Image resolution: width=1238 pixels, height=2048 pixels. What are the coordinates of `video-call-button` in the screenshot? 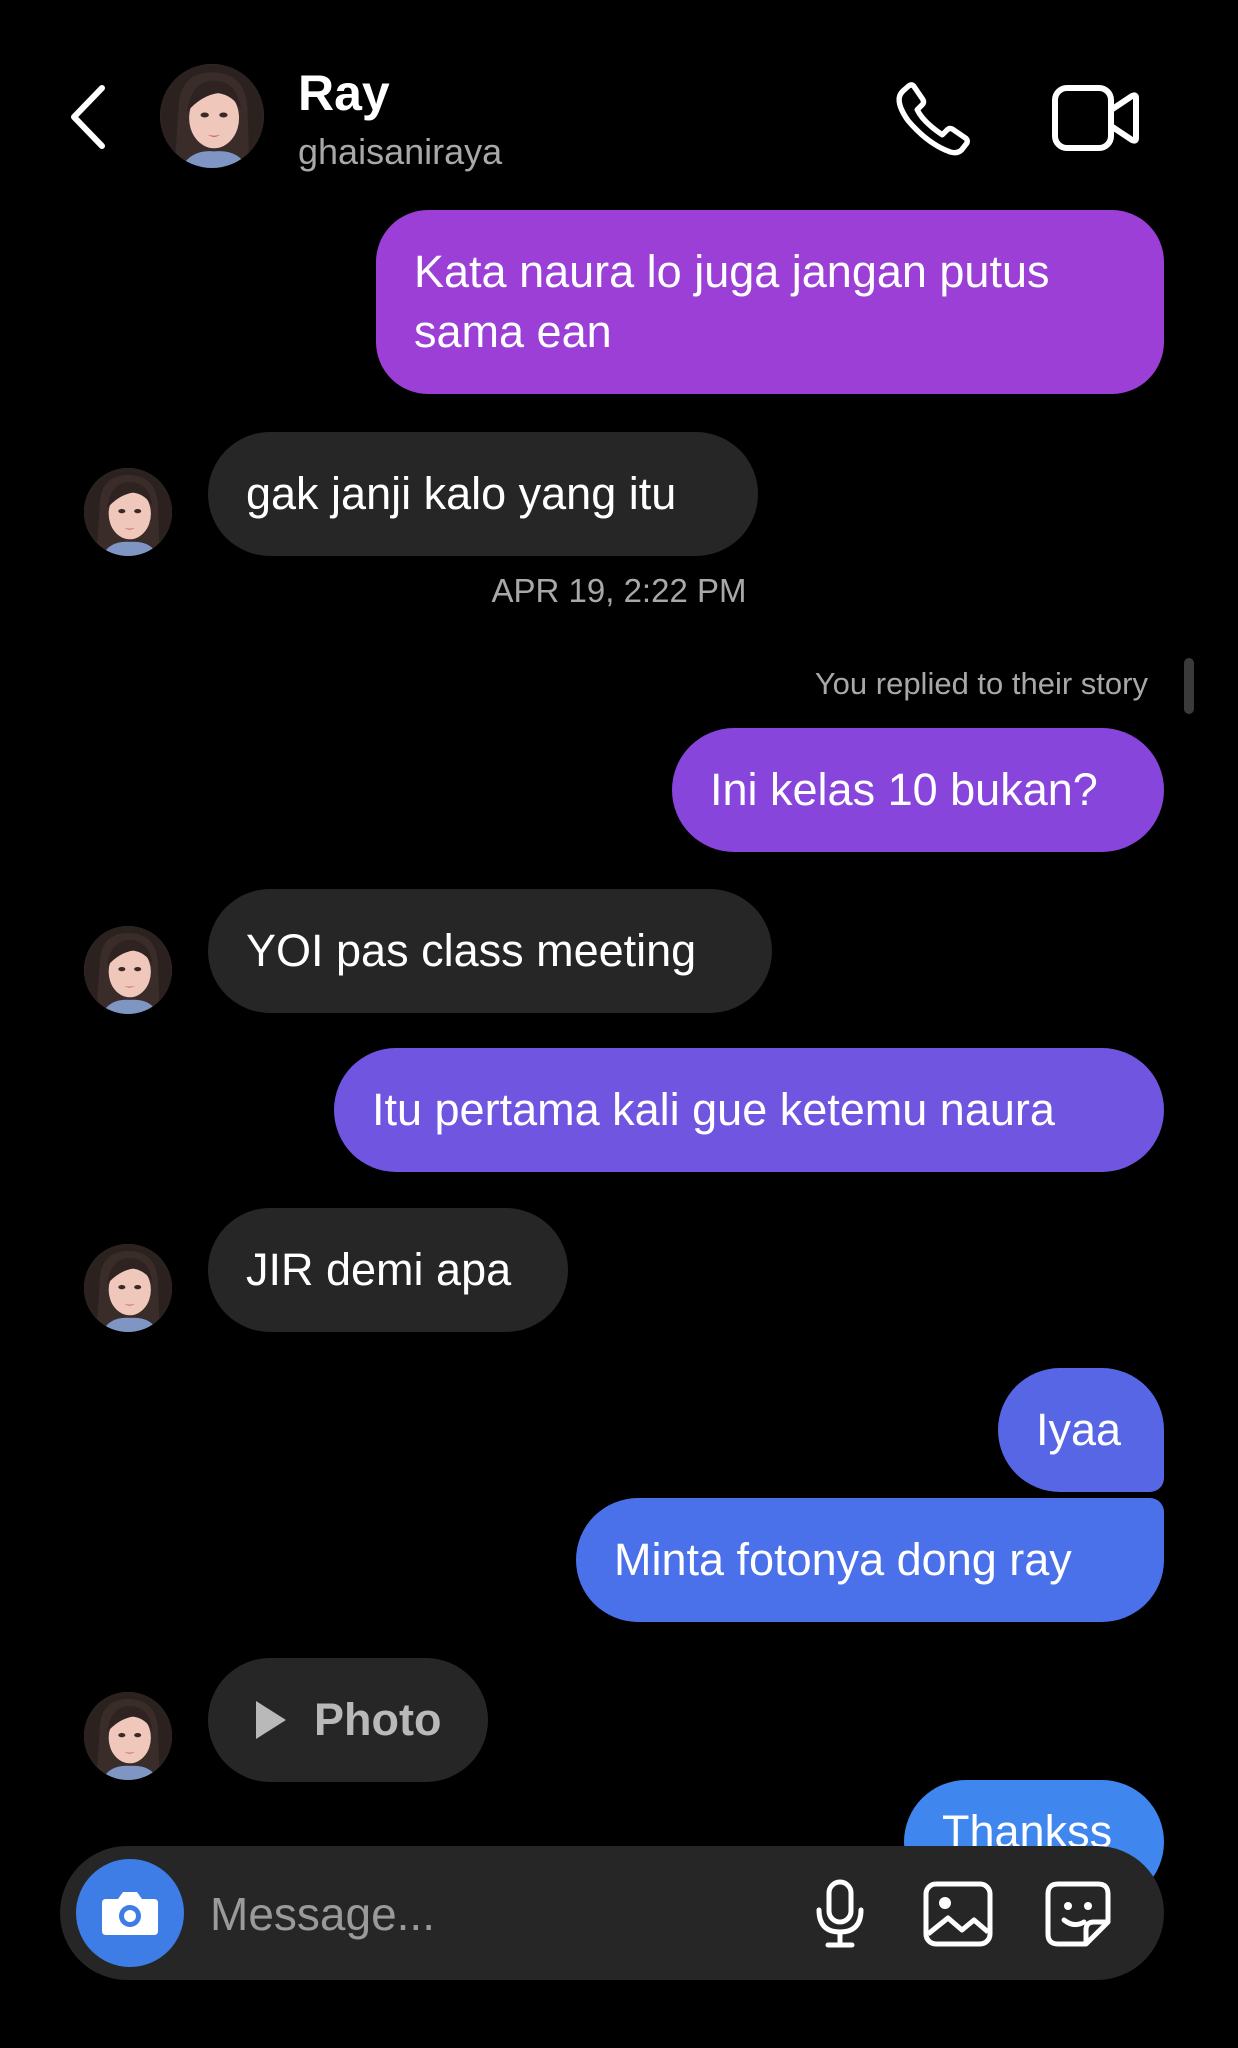 It's located at (1095, 118).